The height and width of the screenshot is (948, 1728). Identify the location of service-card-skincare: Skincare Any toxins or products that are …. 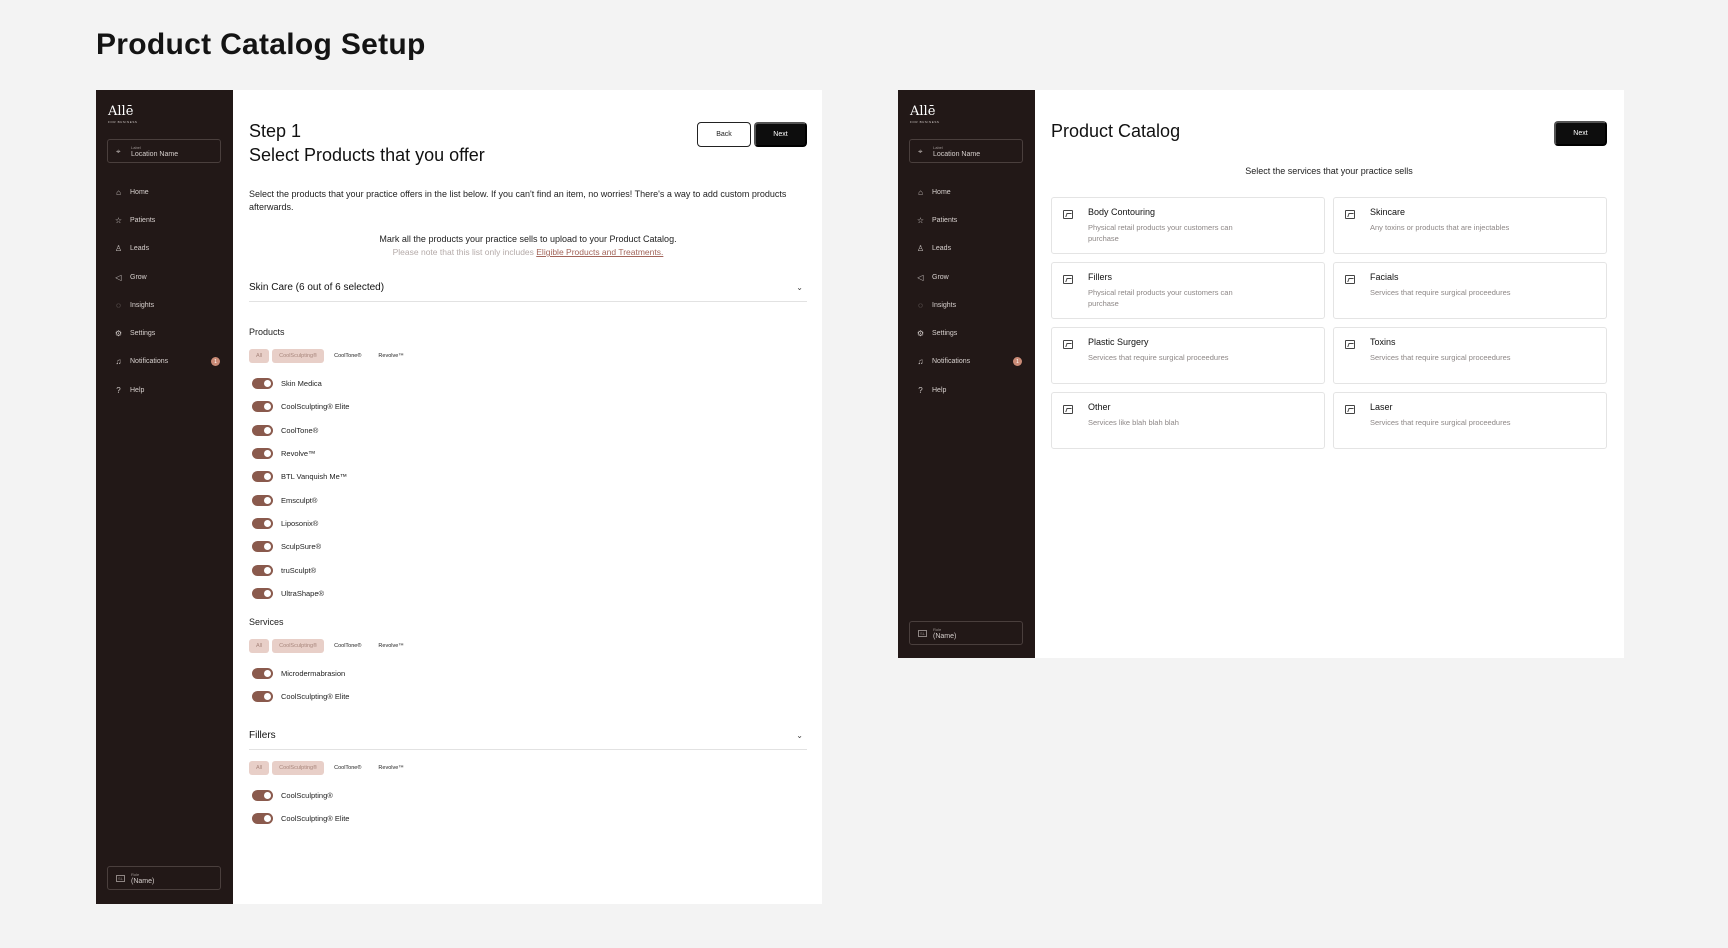
(1470, 225).